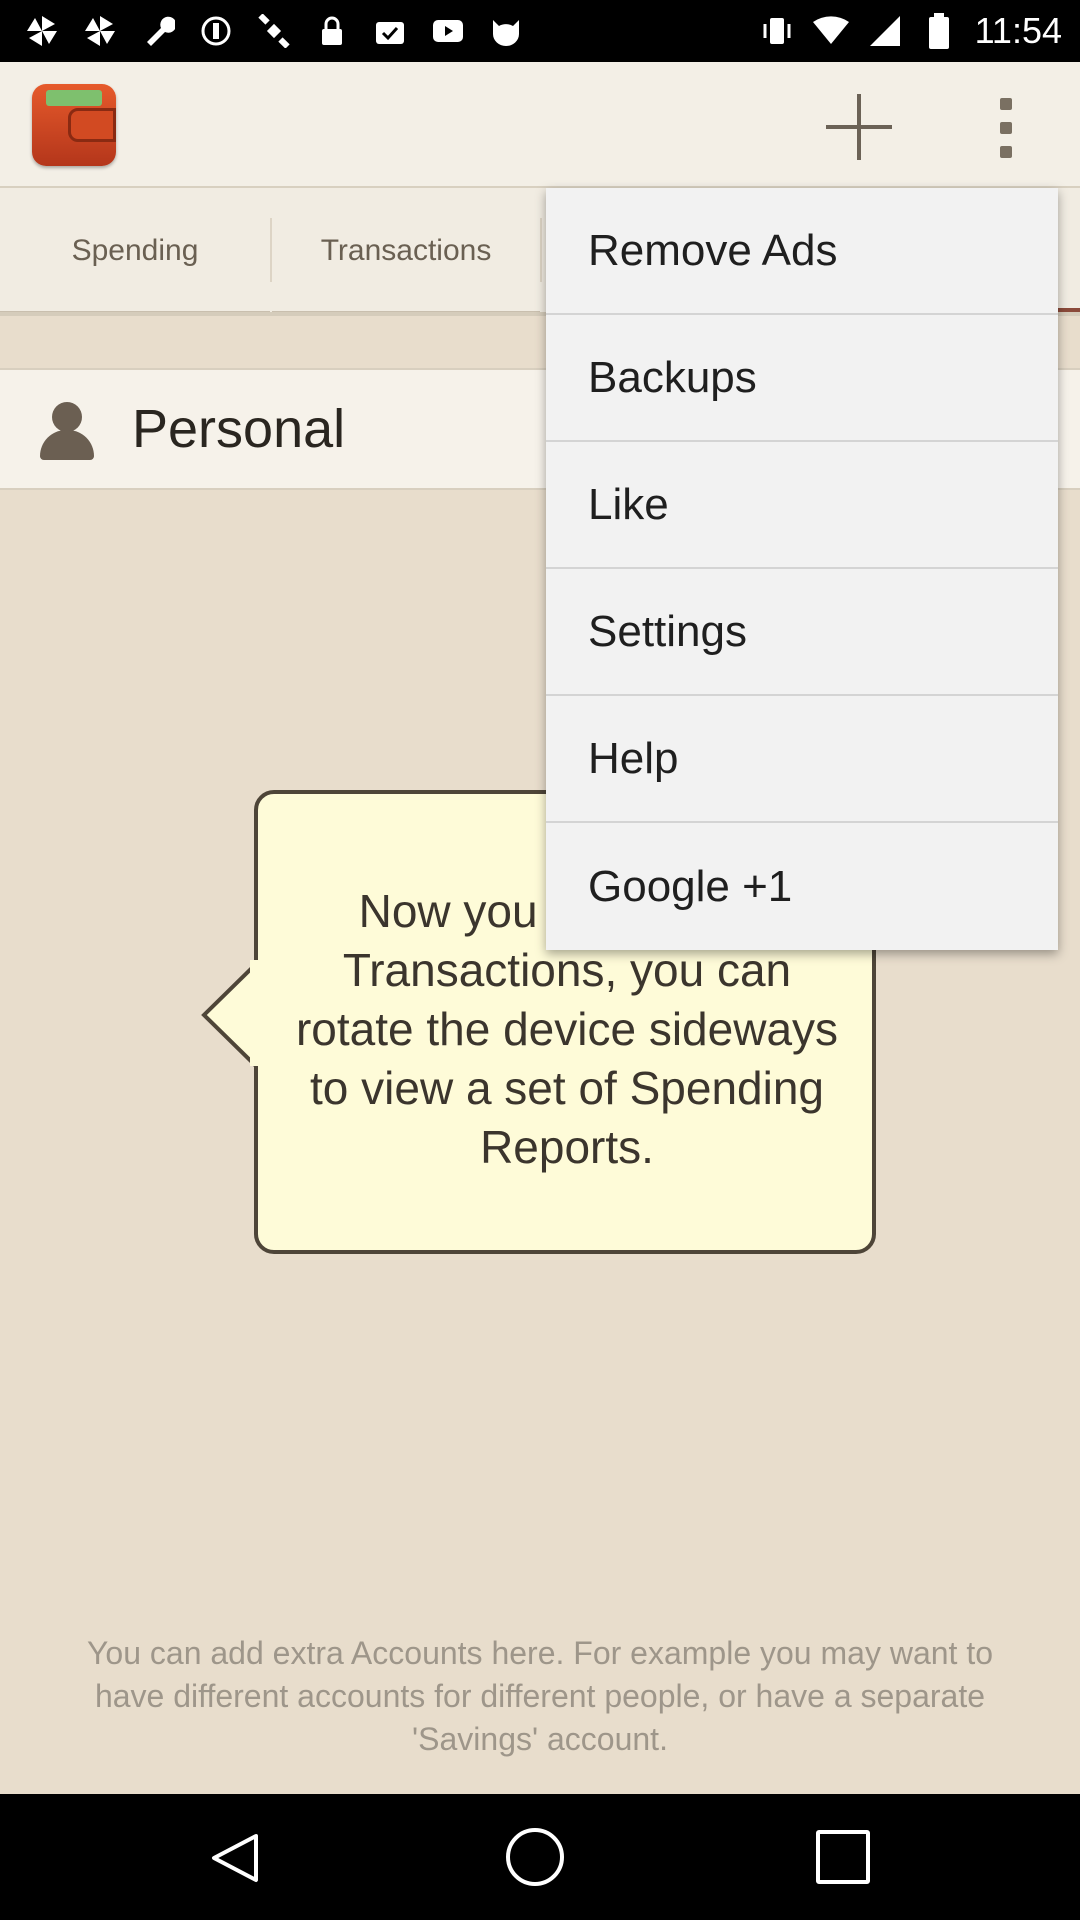  Describe the element at coordinates (1006, 128) in the screenshot. I see `overflow-menu-button` at that location.